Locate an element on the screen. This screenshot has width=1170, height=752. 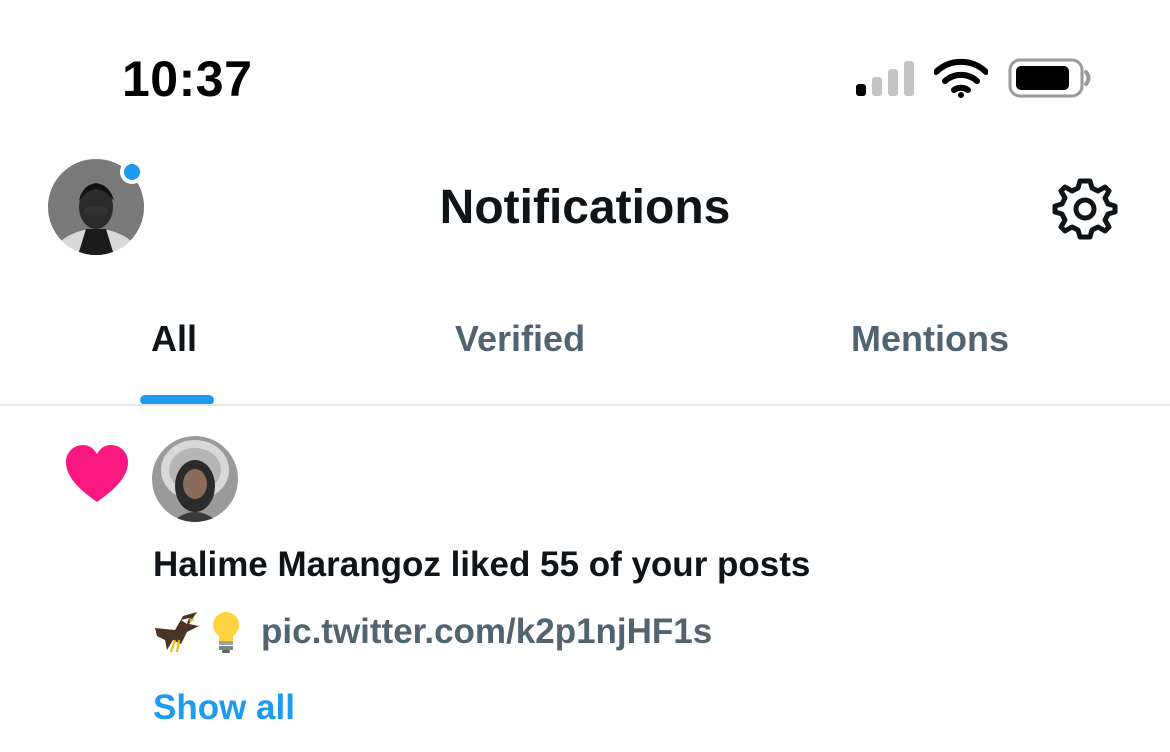
liker-avatar-image is located at coordinates (195, 479).